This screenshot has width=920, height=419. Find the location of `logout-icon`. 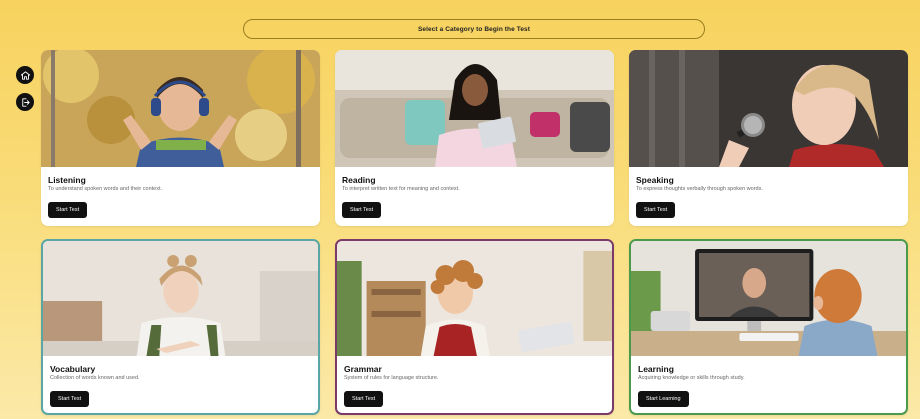

logout-icon is located at coordinates (25, 102).